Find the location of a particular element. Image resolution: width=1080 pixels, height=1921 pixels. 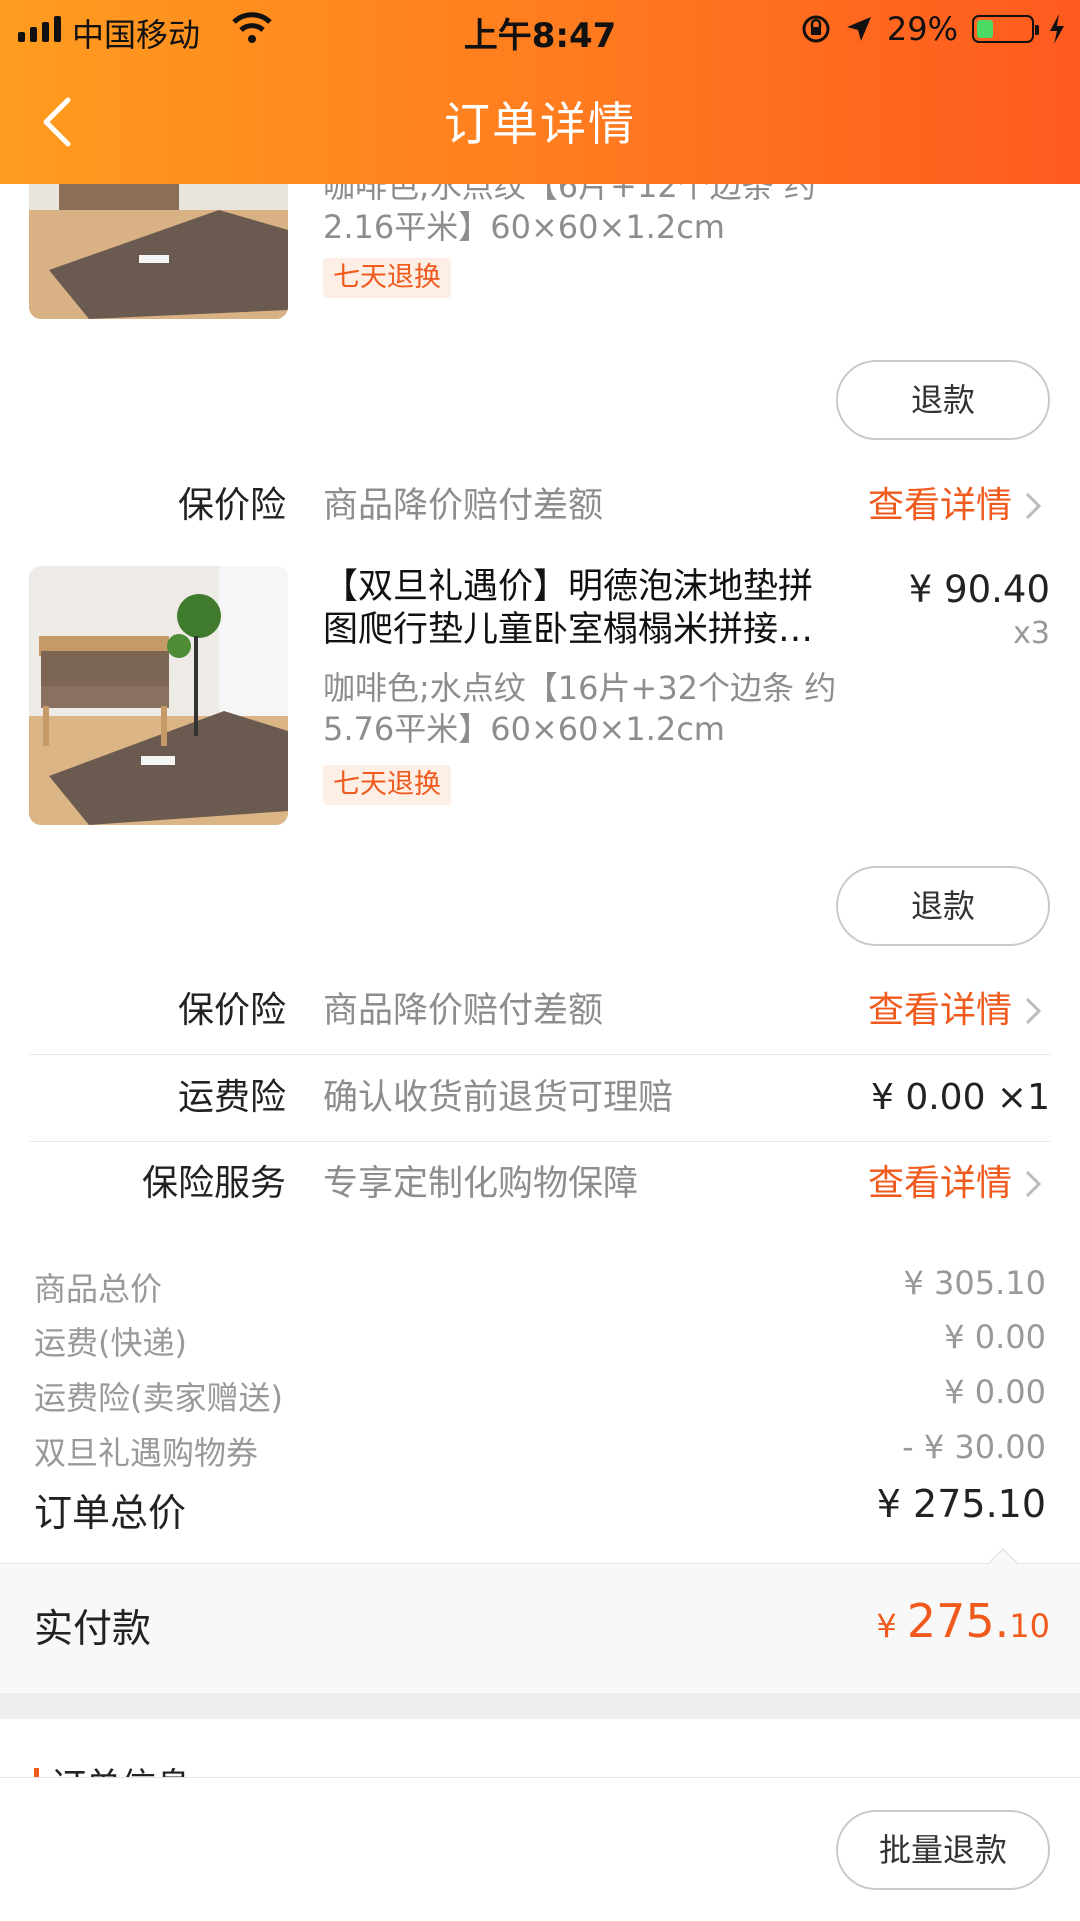

battery-percent: 29% is located at coordinates (922, 29).